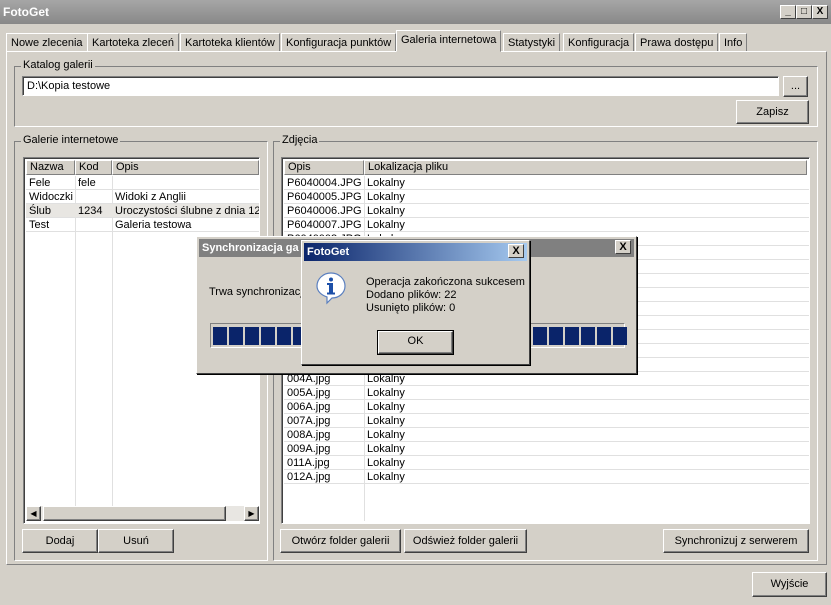 The image size is (831, 605). I want to click on column-header-nazwa: Nazwa, so click(50, 167).